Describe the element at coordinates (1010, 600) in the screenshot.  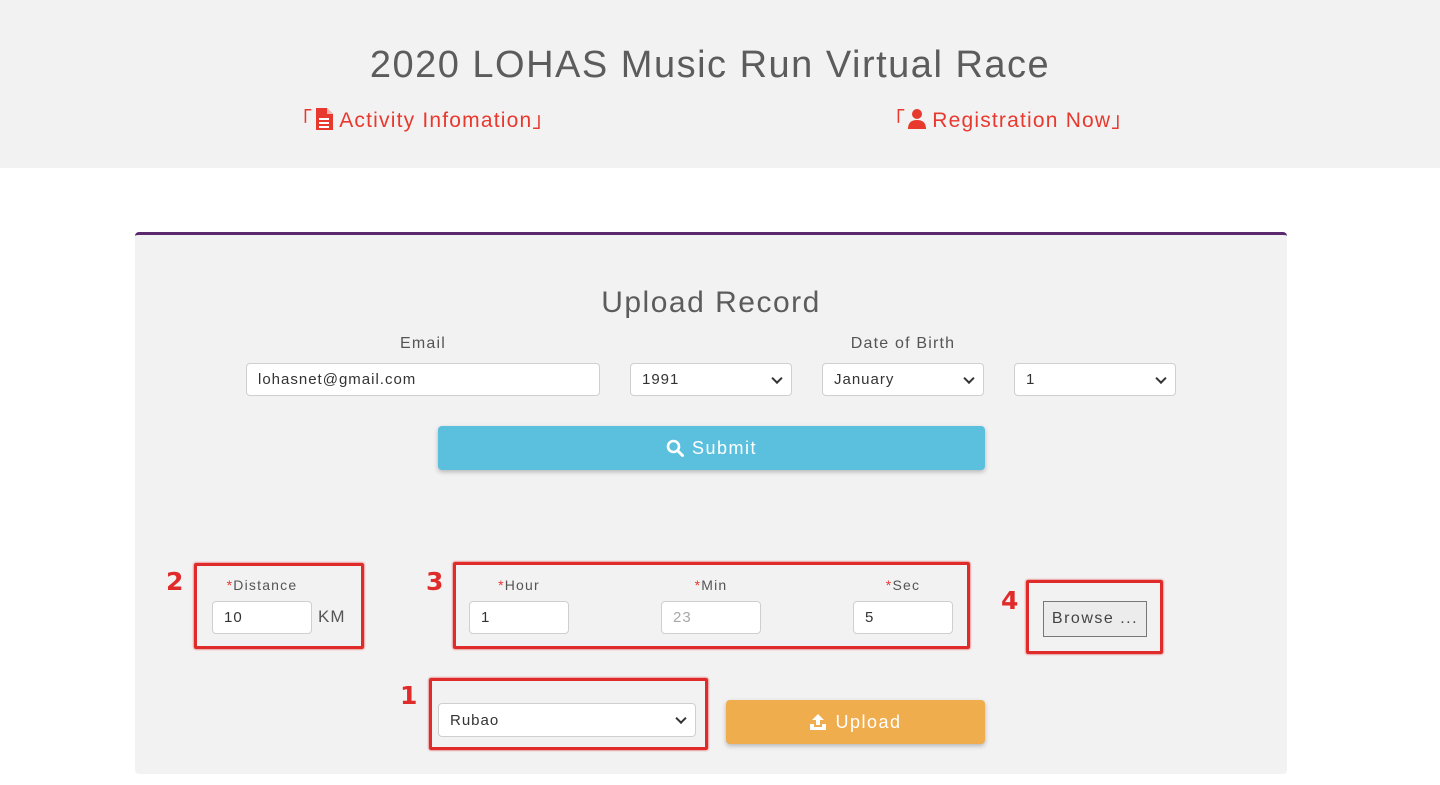
I see `annotation-number-4: 4` at that location.